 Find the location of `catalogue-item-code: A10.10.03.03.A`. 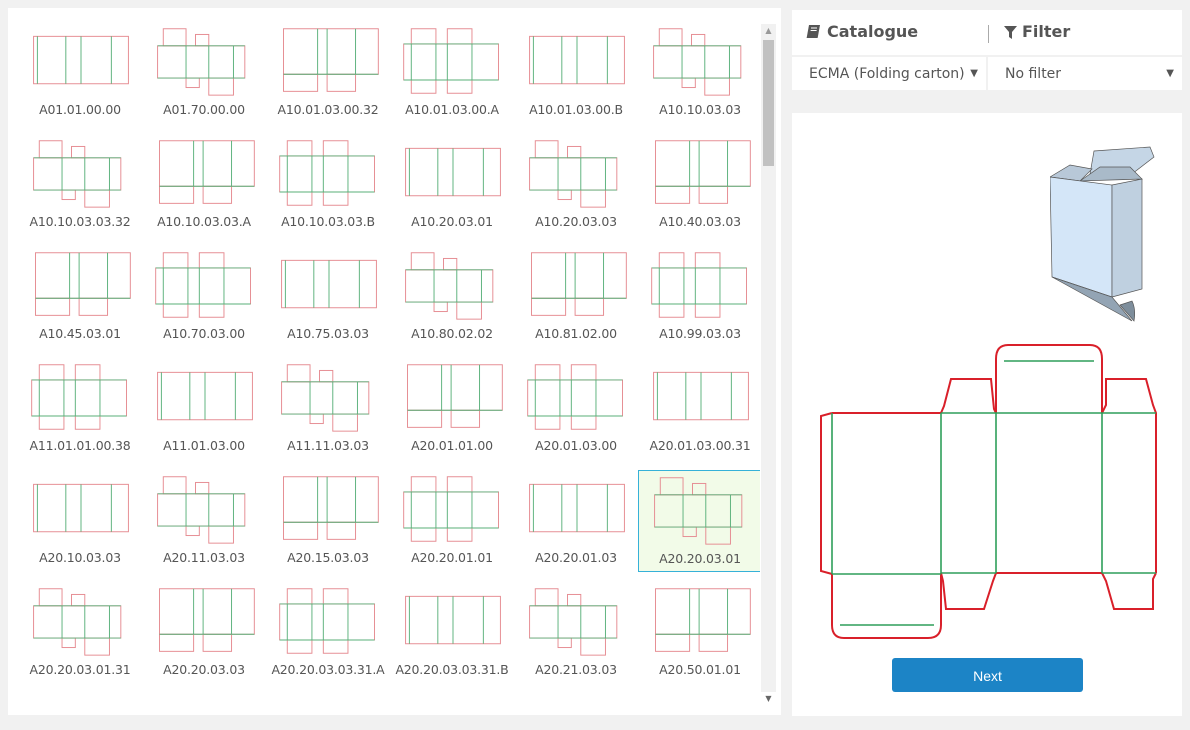

catalogue-item-code: A10.10.03.03.A is located at coordinates (204, 221).